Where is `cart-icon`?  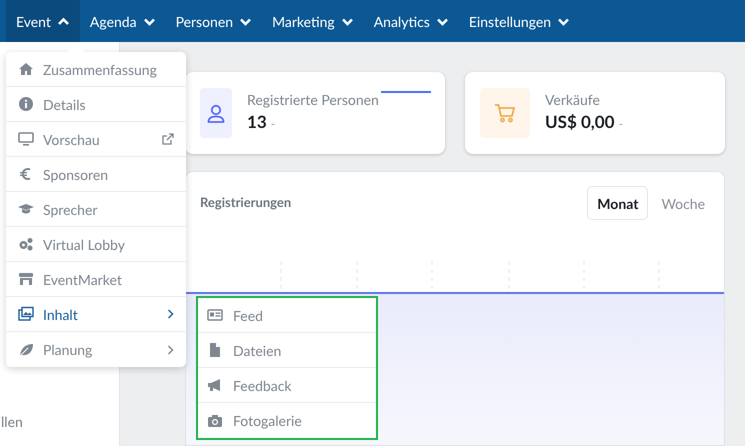 cart-icon is located at coordinates (505, 113).